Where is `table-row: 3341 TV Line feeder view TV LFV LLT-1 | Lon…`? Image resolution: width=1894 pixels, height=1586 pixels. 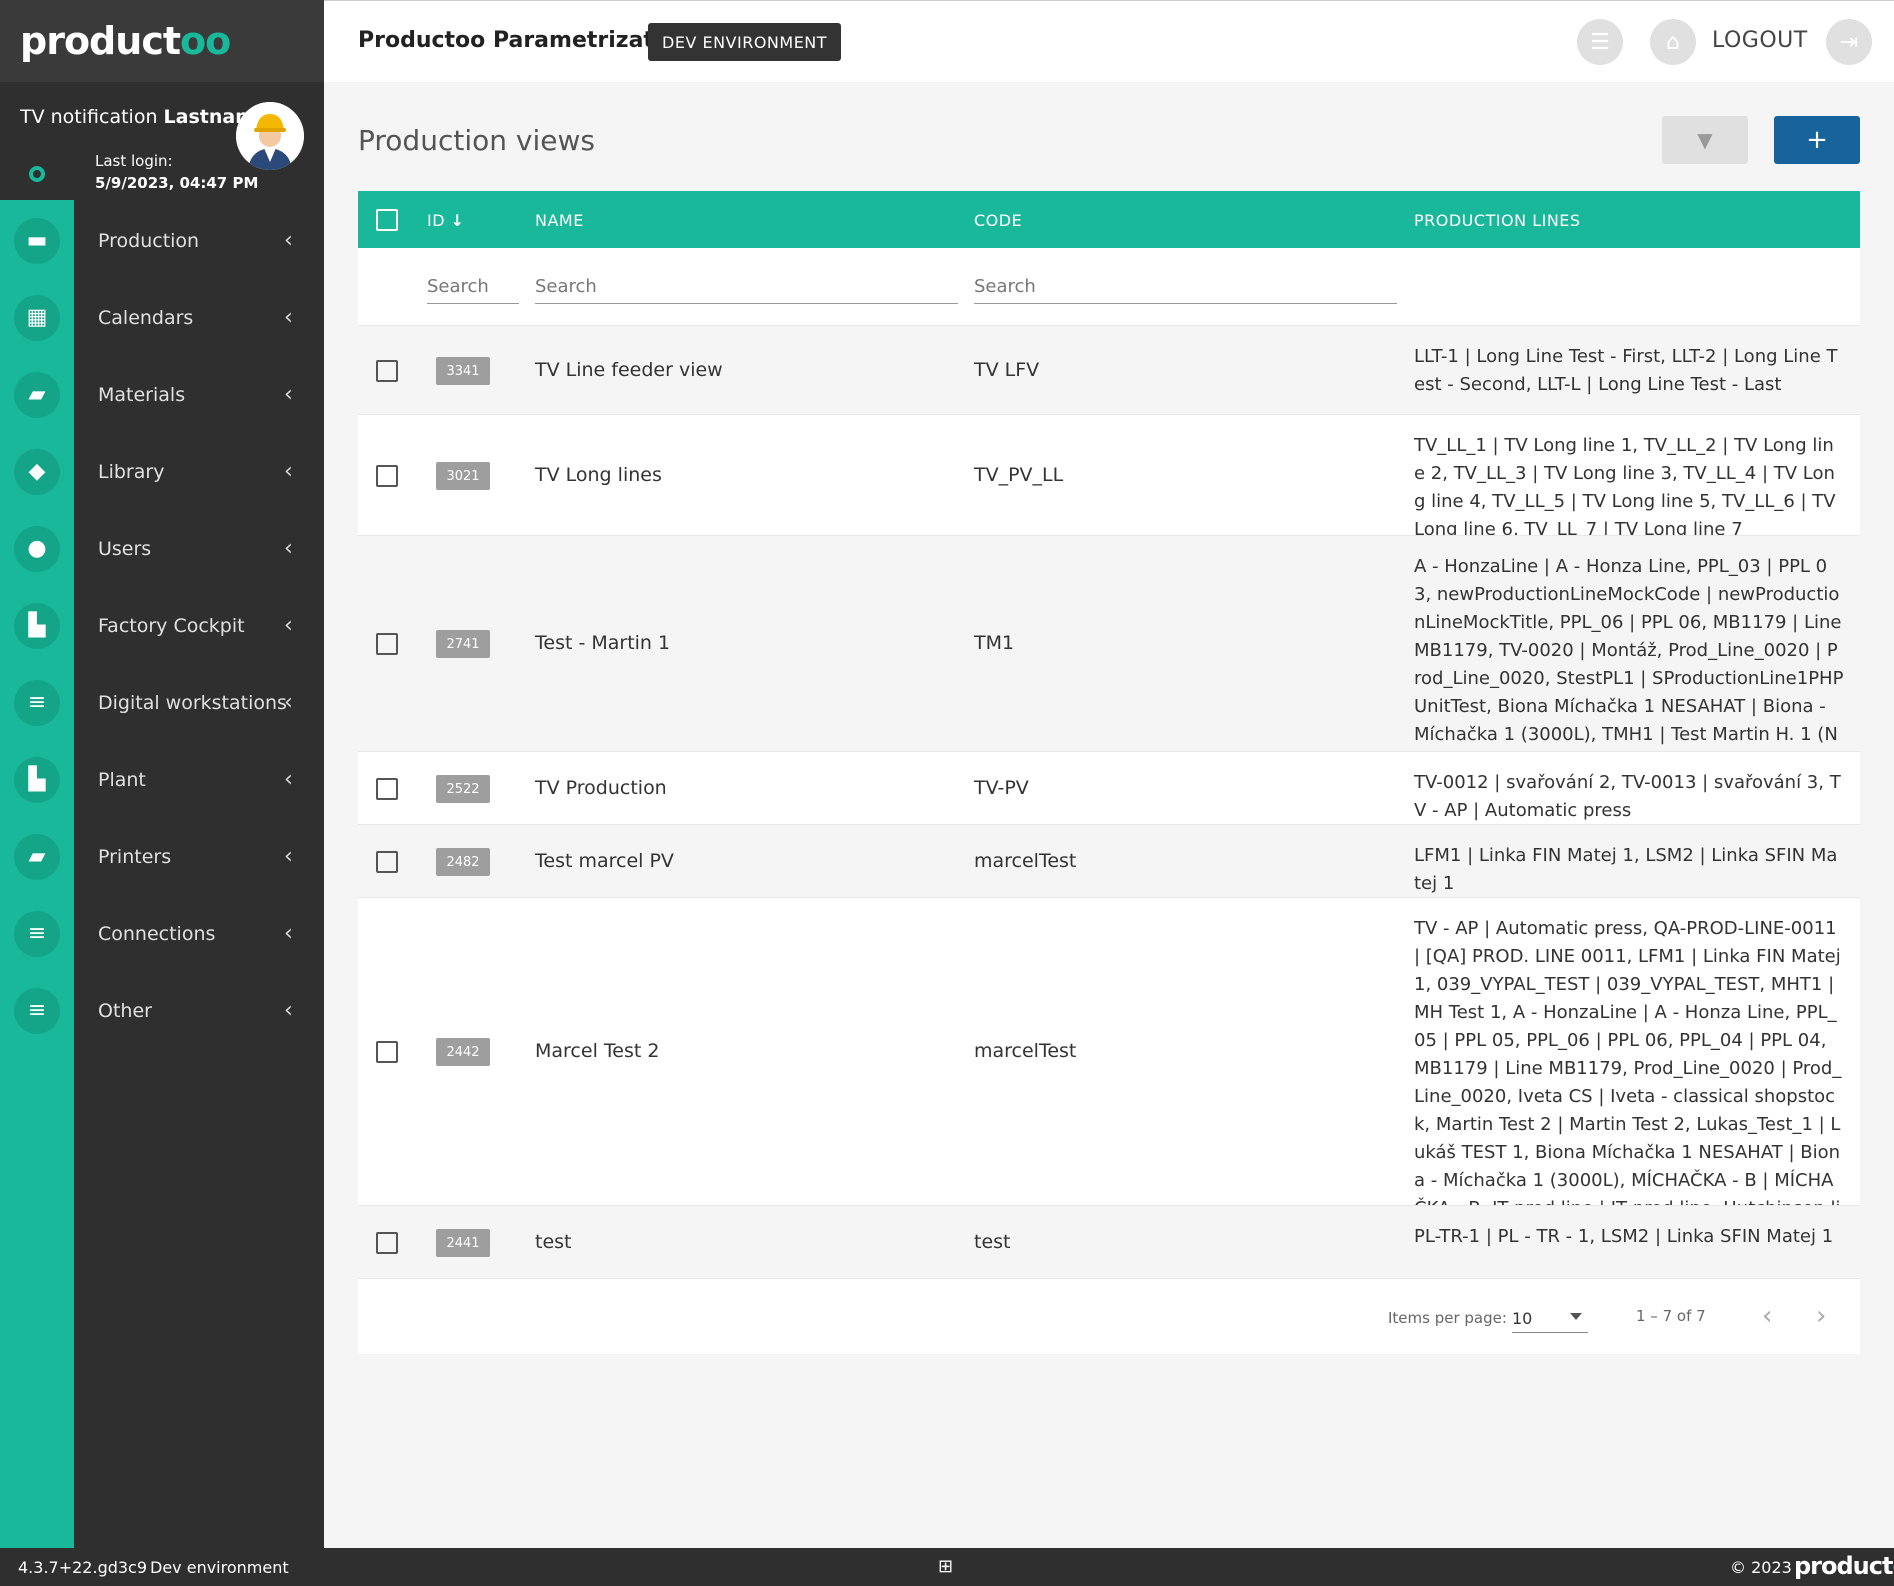
table-row: 3341 TV Line feeder view TV LFV LLT-1 | Lon… is located at coordinates (1109, 369).